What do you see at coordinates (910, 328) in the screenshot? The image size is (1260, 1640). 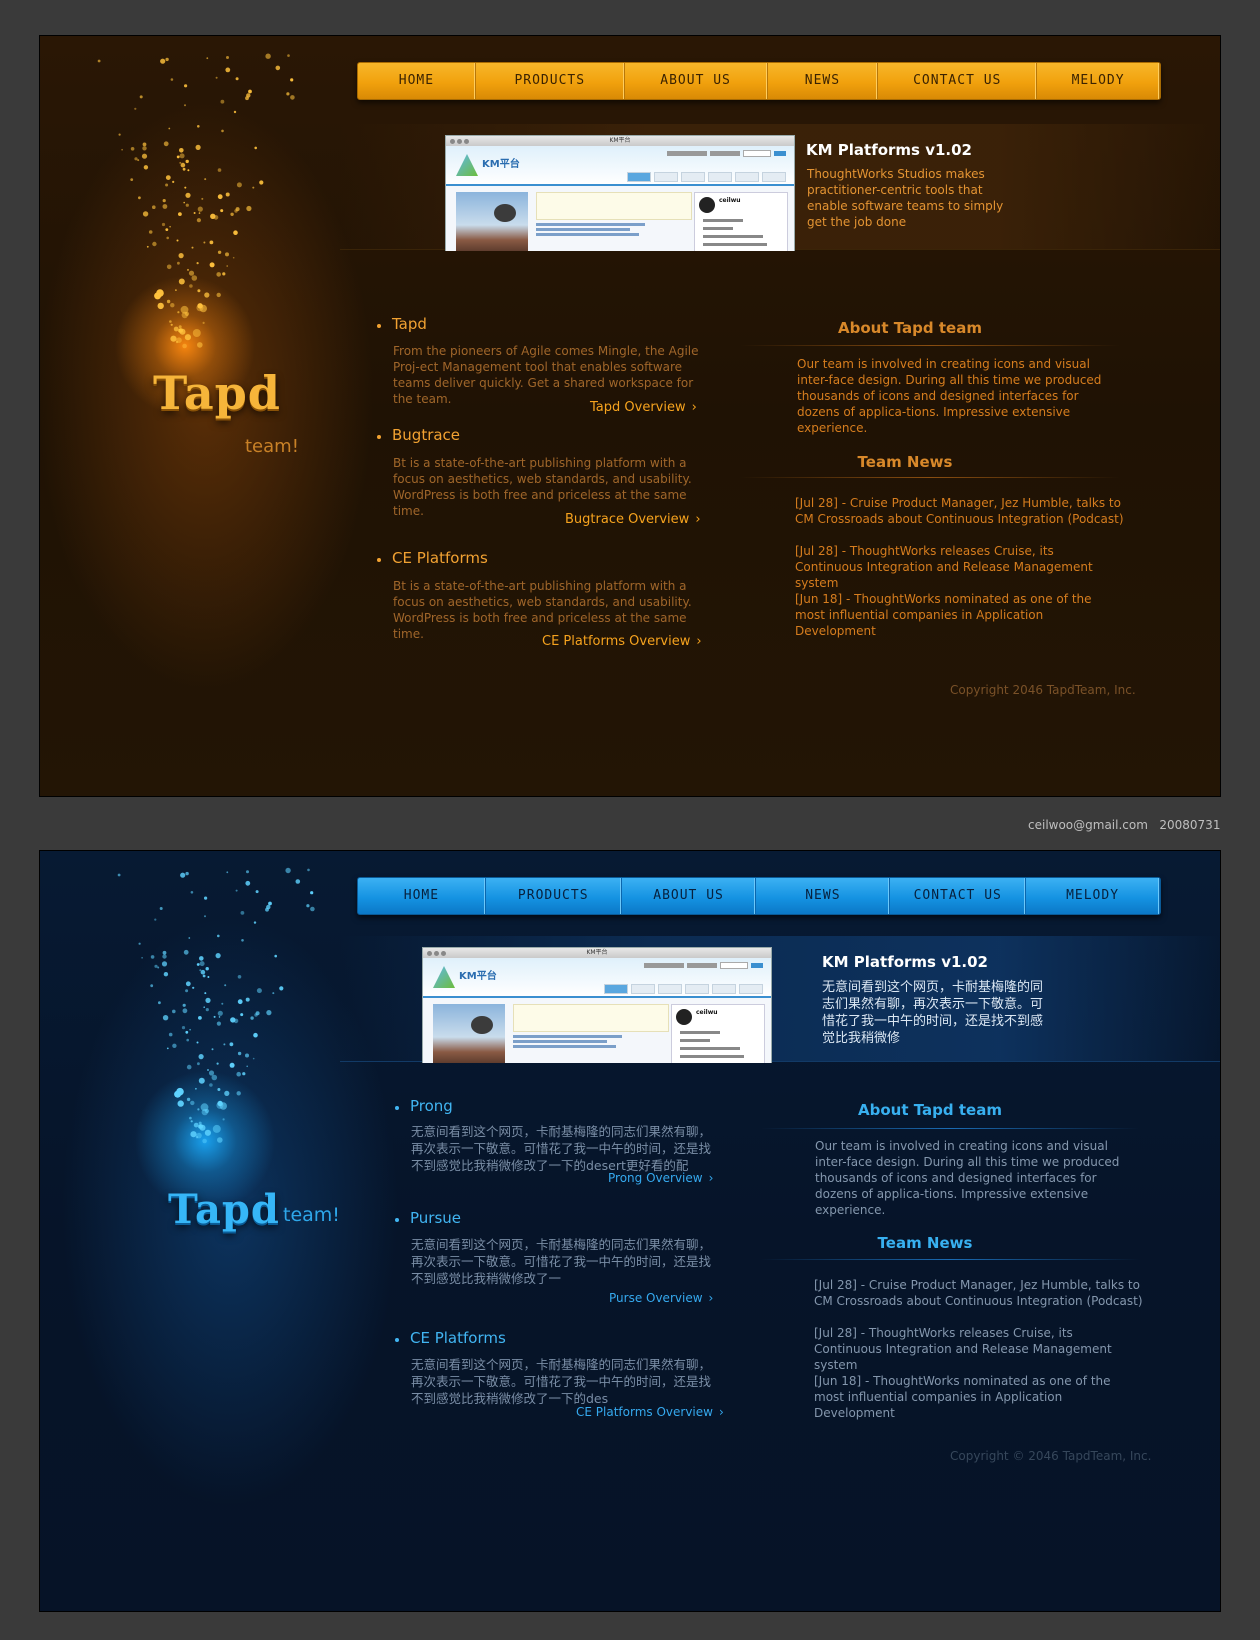 I see `about-title: About Tapd team` at bounding box center [910, 328].